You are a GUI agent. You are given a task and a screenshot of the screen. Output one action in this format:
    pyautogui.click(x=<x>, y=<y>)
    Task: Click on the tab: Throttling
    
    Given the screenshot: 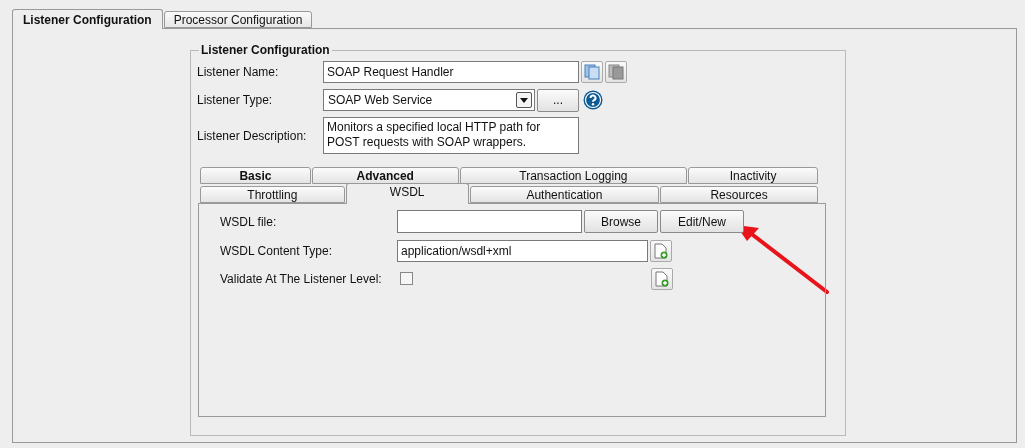 What is the action you would take?
    pyautogui.click(x=272, y=194)
    